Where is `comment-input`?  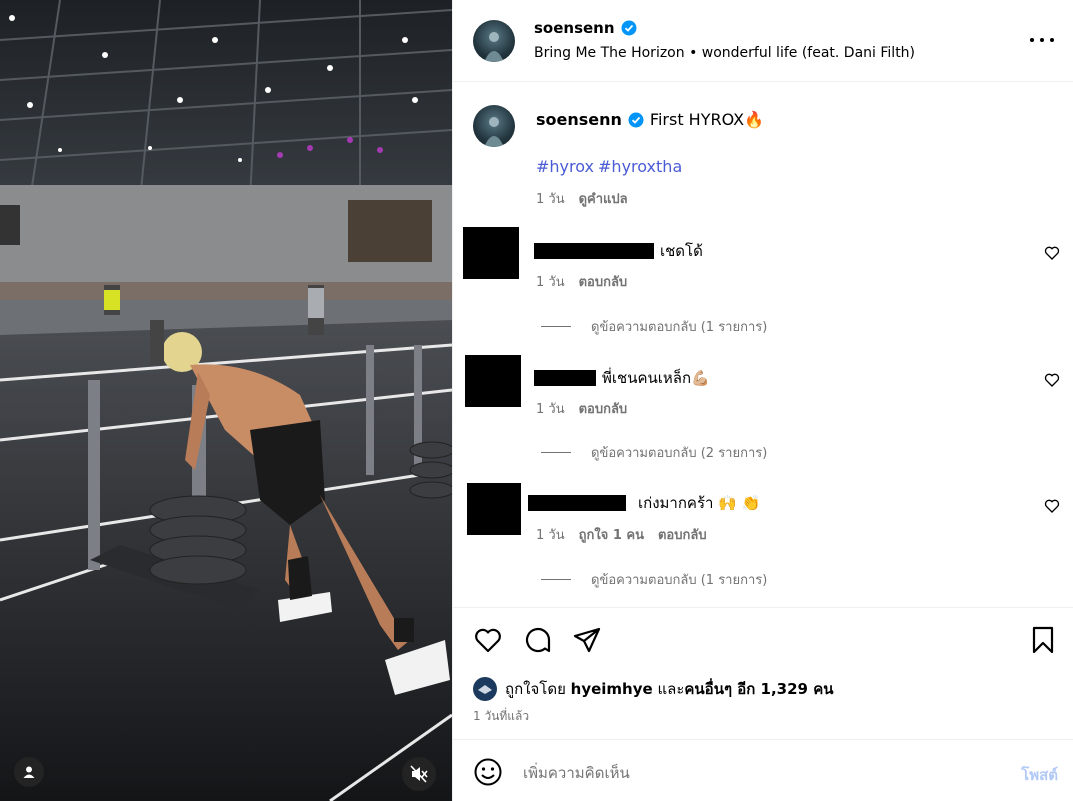 comment-input is located at coordinates (758, 773).